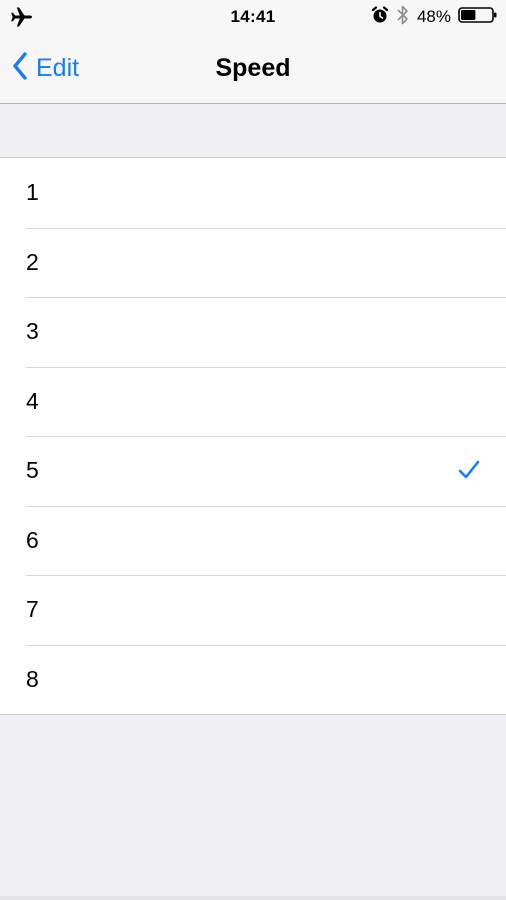 This screenshot has width=506, height=900. What do you see at coordinates (253, 540) in the screenshot?
I see `list-item: 6` at bounding box center [253, 540].